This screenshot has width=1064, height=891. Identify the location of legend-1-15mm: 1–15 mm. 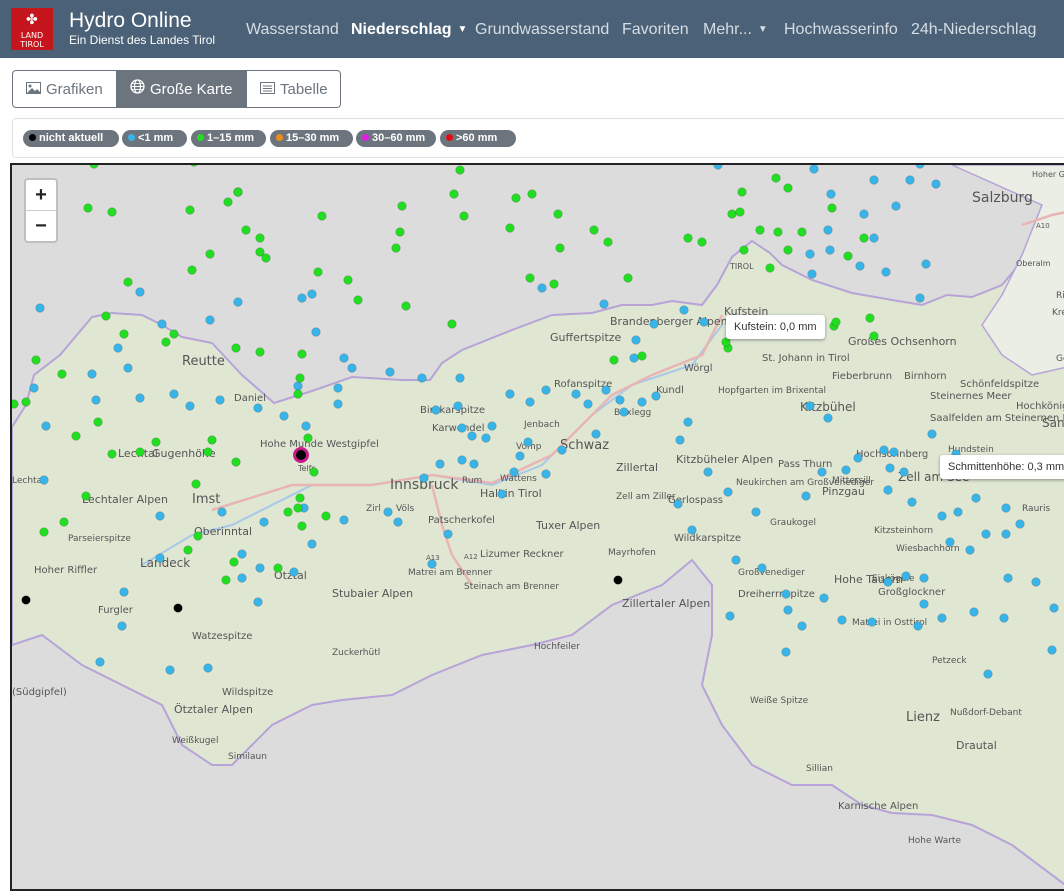
(228, 138).